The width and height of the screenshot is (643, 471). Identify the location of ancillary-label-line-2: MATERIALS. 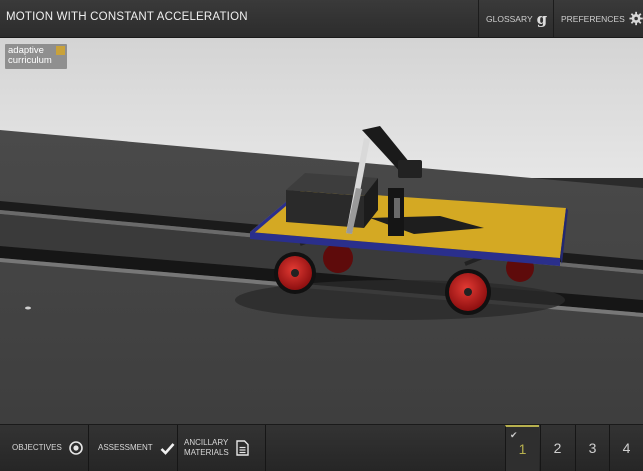
(206, 452).